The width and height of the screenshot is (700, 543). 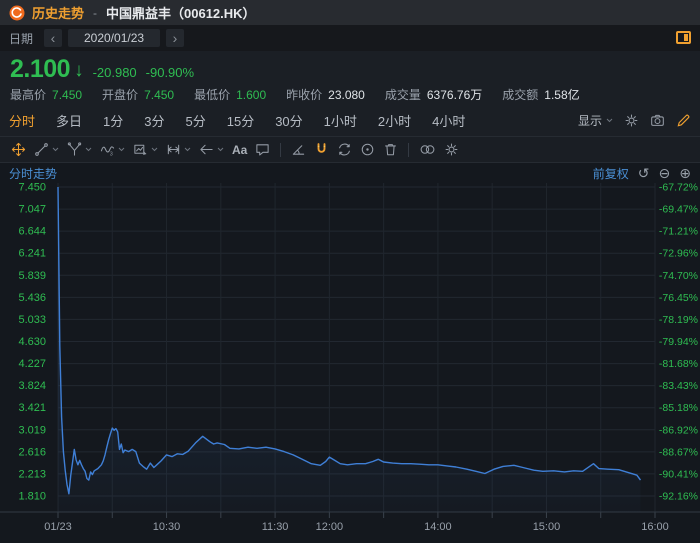 I want to click on y-axis-percent-label: -71.21%, so click(x=678, y=232).